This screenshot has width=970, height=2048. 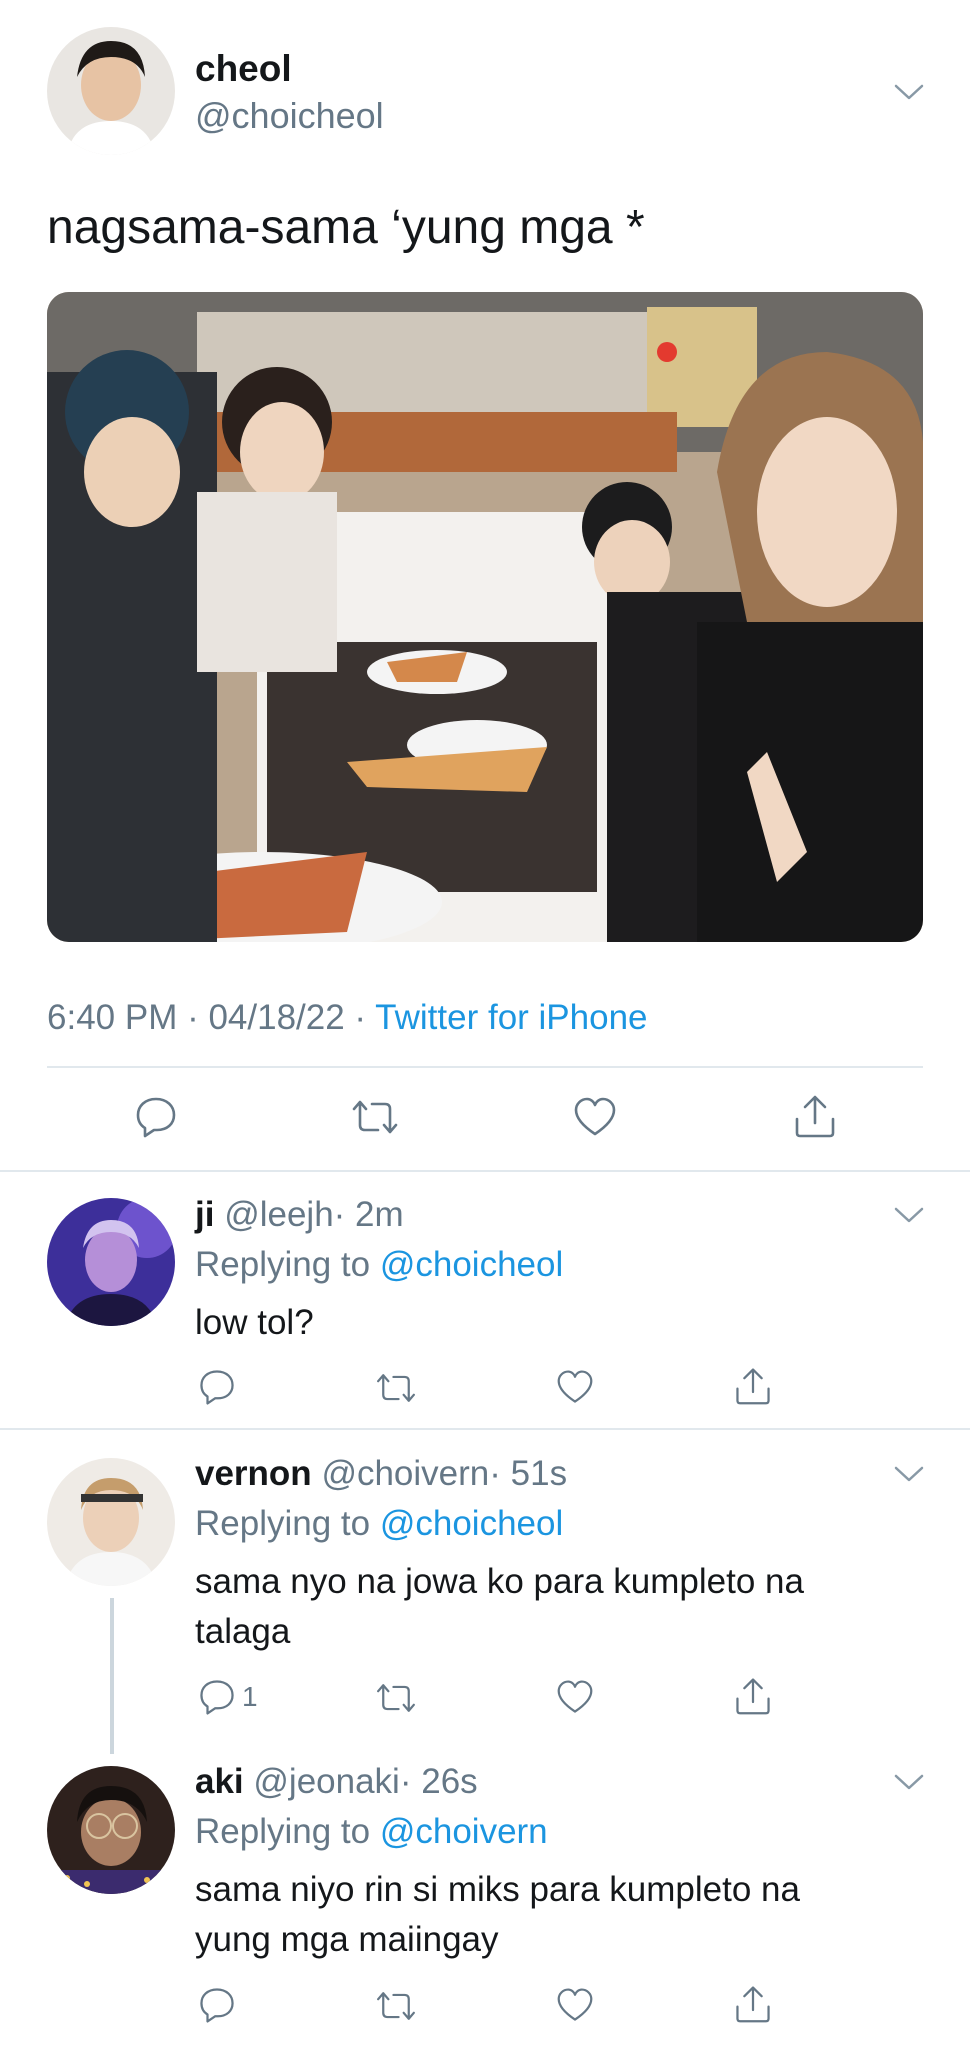 I want to click on replying-to: Replying to @choivern, so click(x=371, y=1831).